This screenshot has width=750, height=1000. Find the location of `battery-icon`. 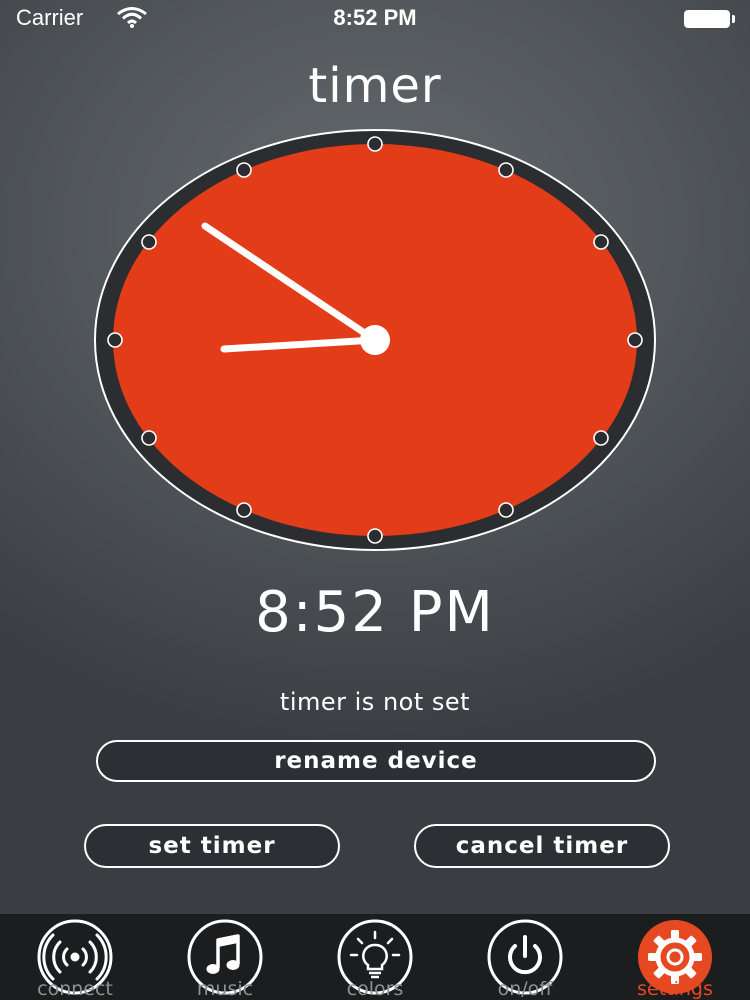

battery-icon is located at coordinates (710, 19).